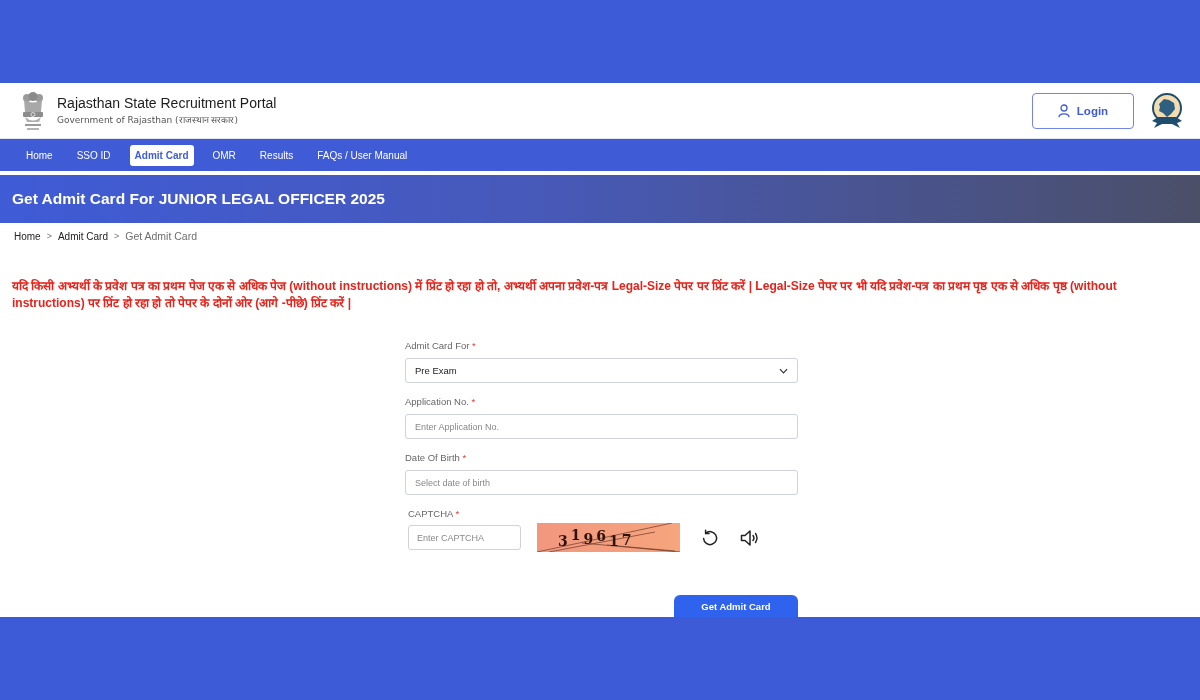  I want to click on get-admit-card-button: Get Admit Card, so click(736, 606).